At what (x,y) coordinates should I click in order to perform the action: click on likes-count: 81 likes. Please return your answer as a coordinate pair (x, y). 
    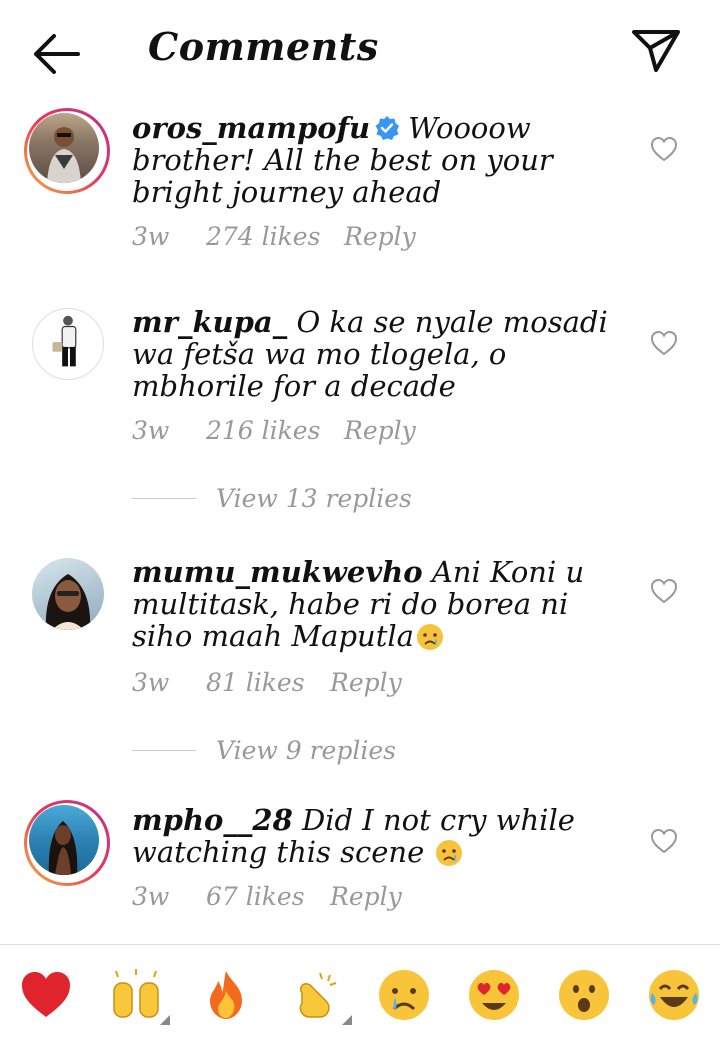
    Looking at the image, I should click on (268, 682).